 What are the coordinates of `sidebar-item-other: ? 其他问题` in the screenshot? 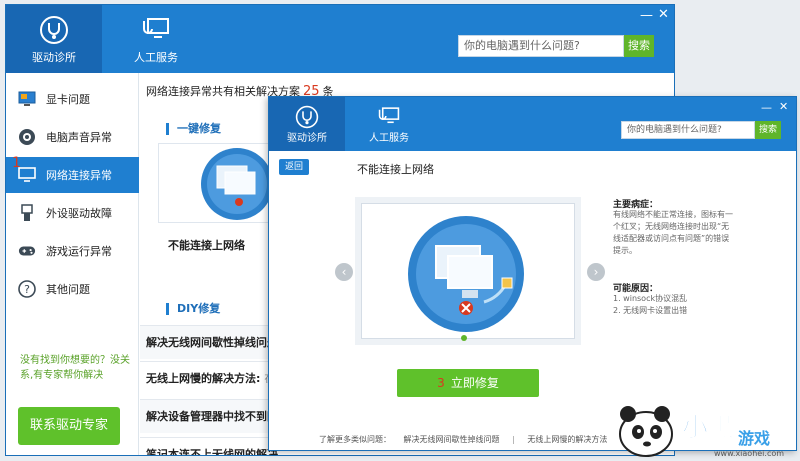 It's located at (72, 289).